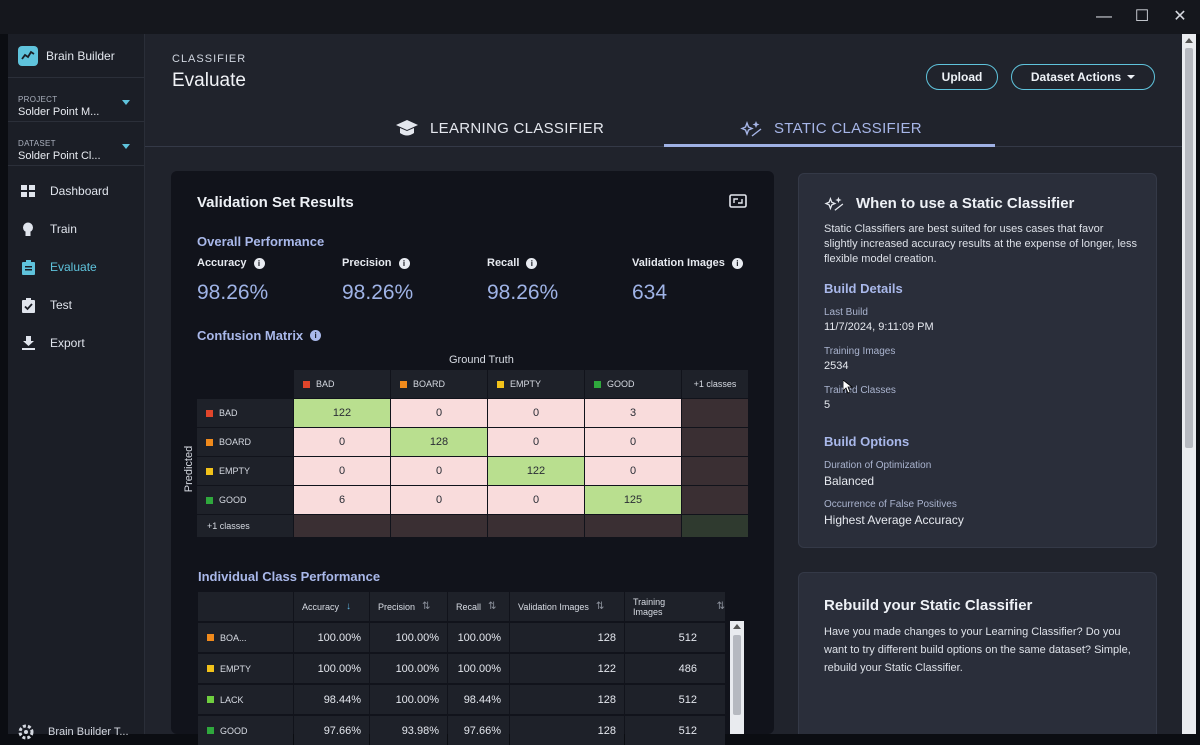 The width and height of the screenshot is (1200, 745). Describe the element at coordinates (245, 526) in the screenshot. I see `matrix-more-classes-row-header: +1 classes` at that location.